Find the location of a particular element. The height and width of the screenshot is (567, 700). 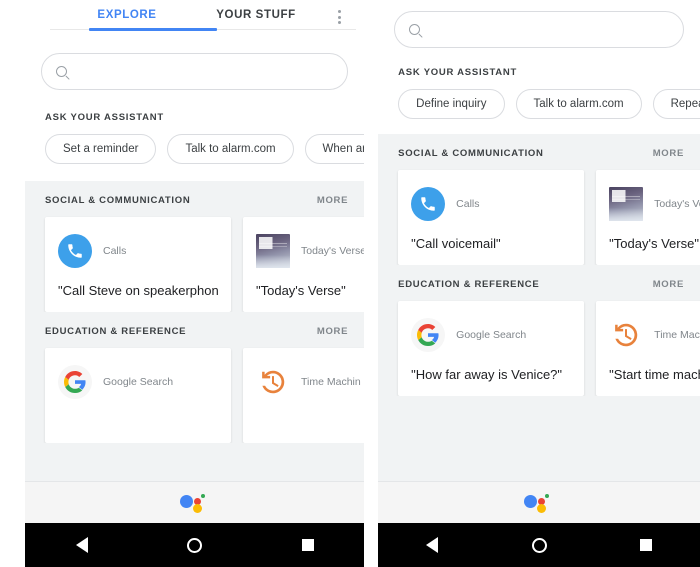

suggestion-chip: Set a reminder is located at coordinates (101, 149).